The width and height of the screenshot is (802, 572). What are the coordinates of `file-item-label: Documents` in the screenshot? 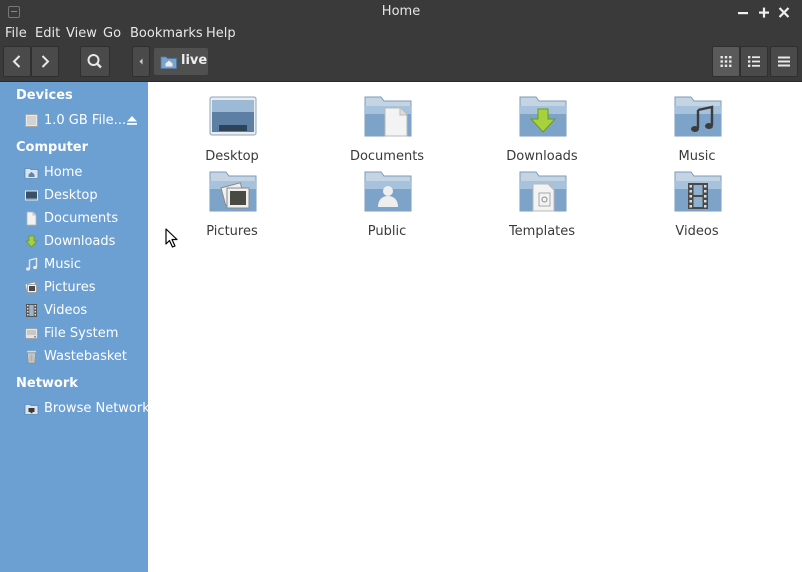 It's located at (387, 156).